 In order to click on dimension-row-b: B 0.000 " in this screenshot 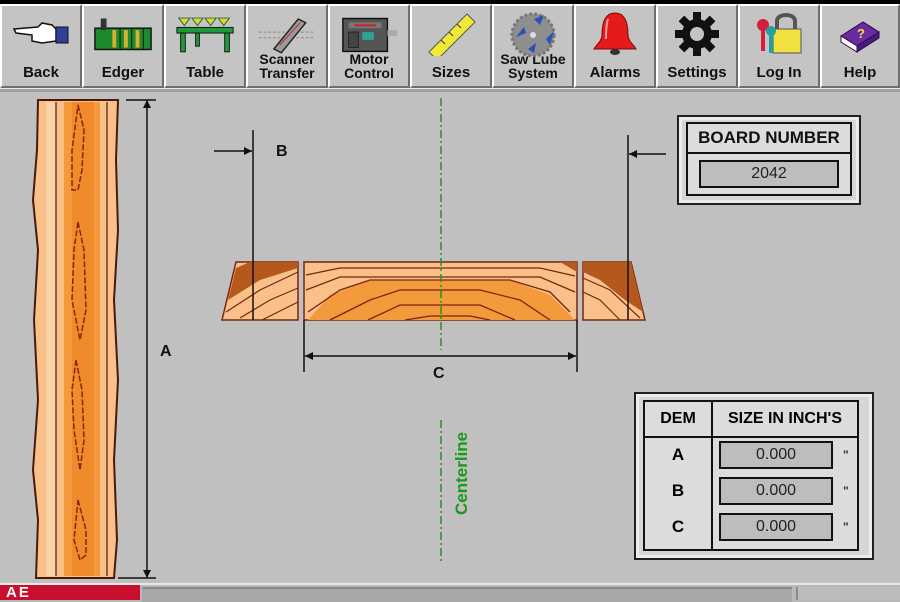, I will do `click(772, 491)`.